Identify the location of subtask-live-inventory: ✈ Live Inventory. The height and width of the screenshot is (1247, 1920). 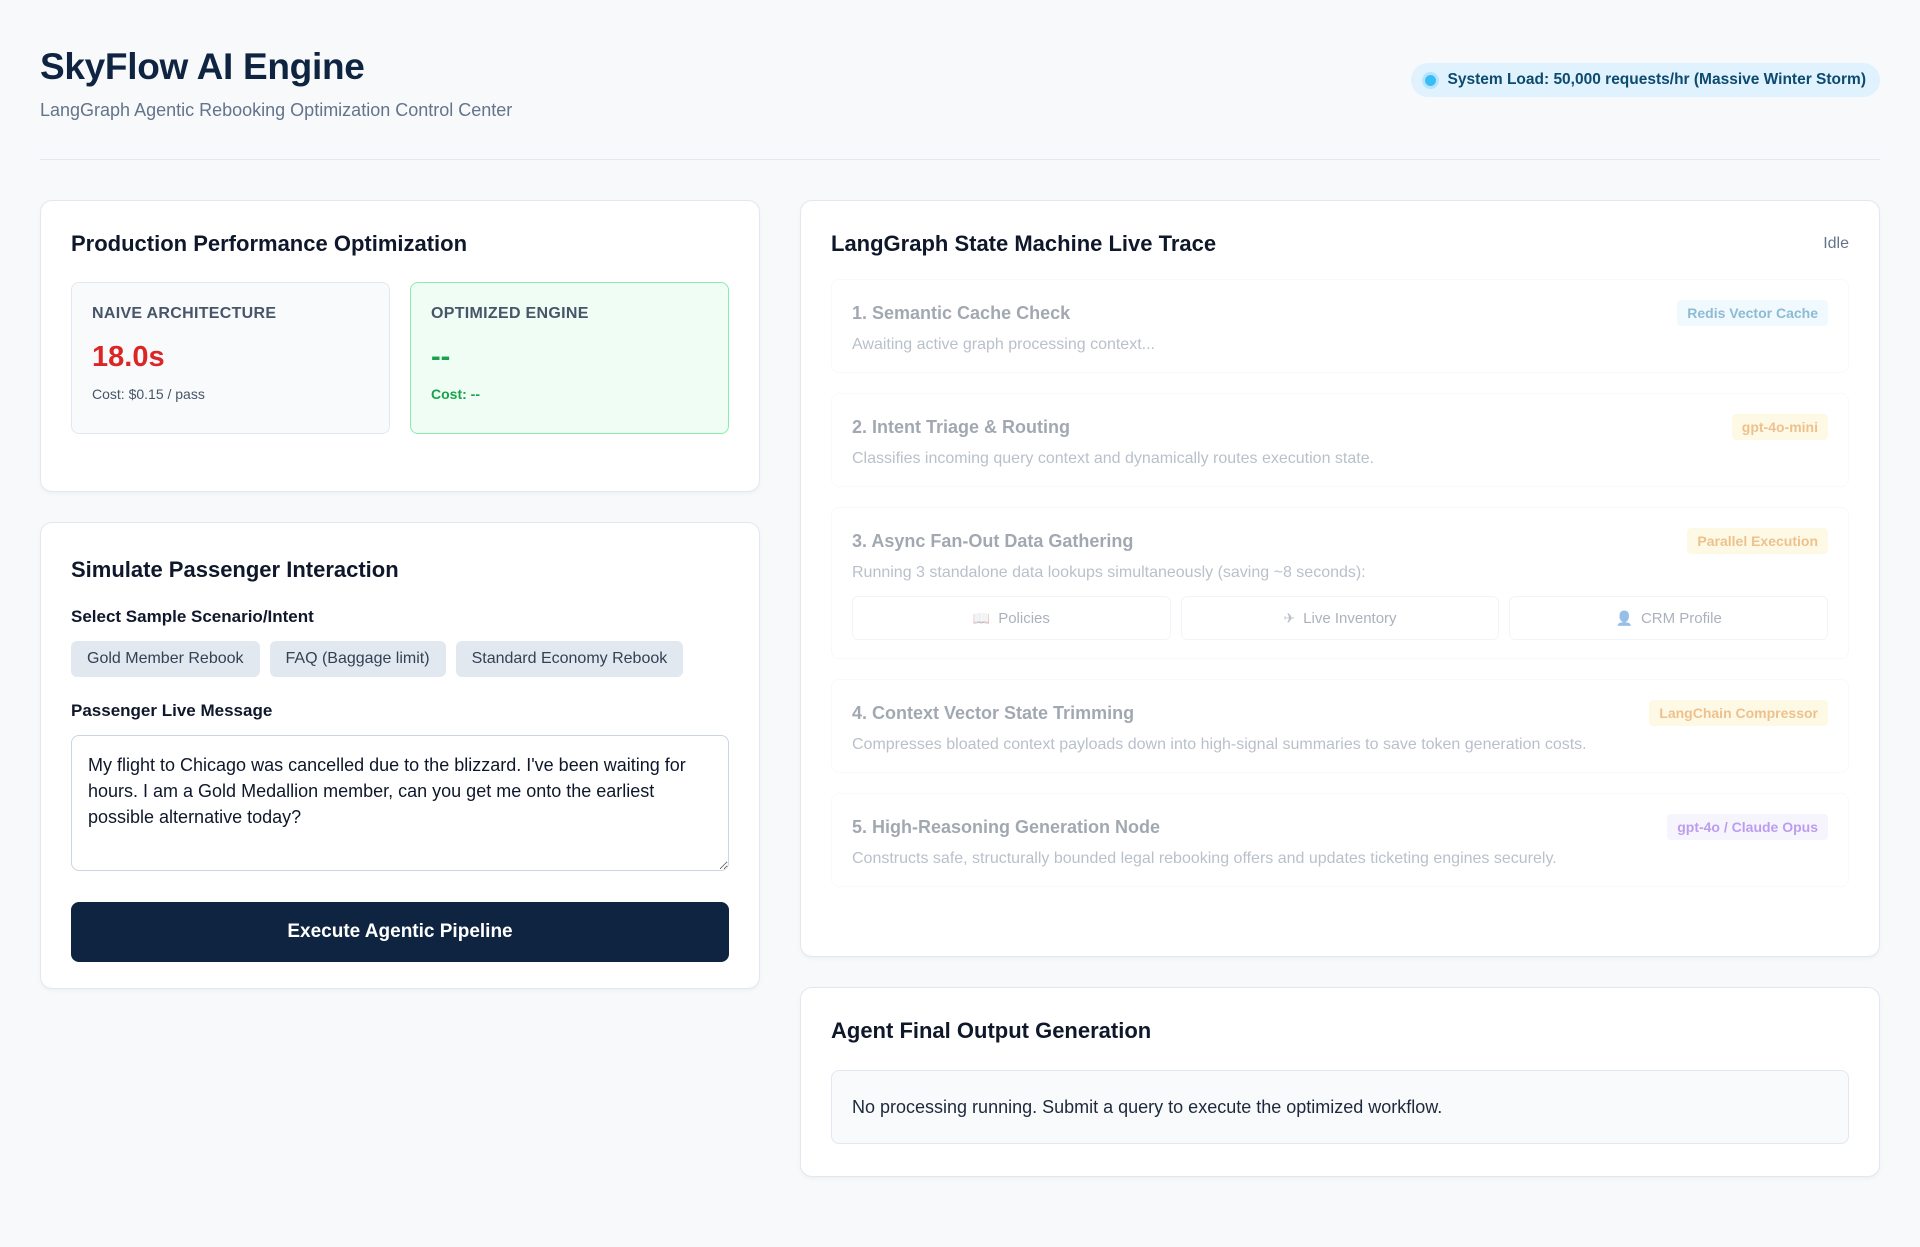
(1340, 618).